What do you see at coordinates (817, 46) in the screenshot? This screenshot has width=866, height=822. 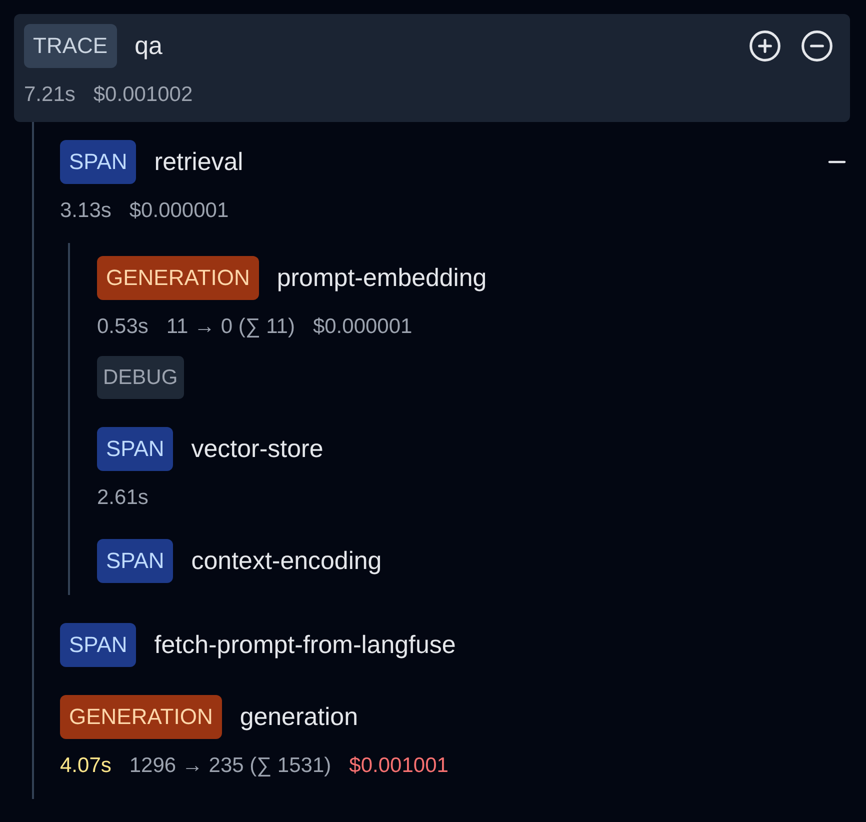 I see `collapse-all-icon` at bounding box center [817, 46].